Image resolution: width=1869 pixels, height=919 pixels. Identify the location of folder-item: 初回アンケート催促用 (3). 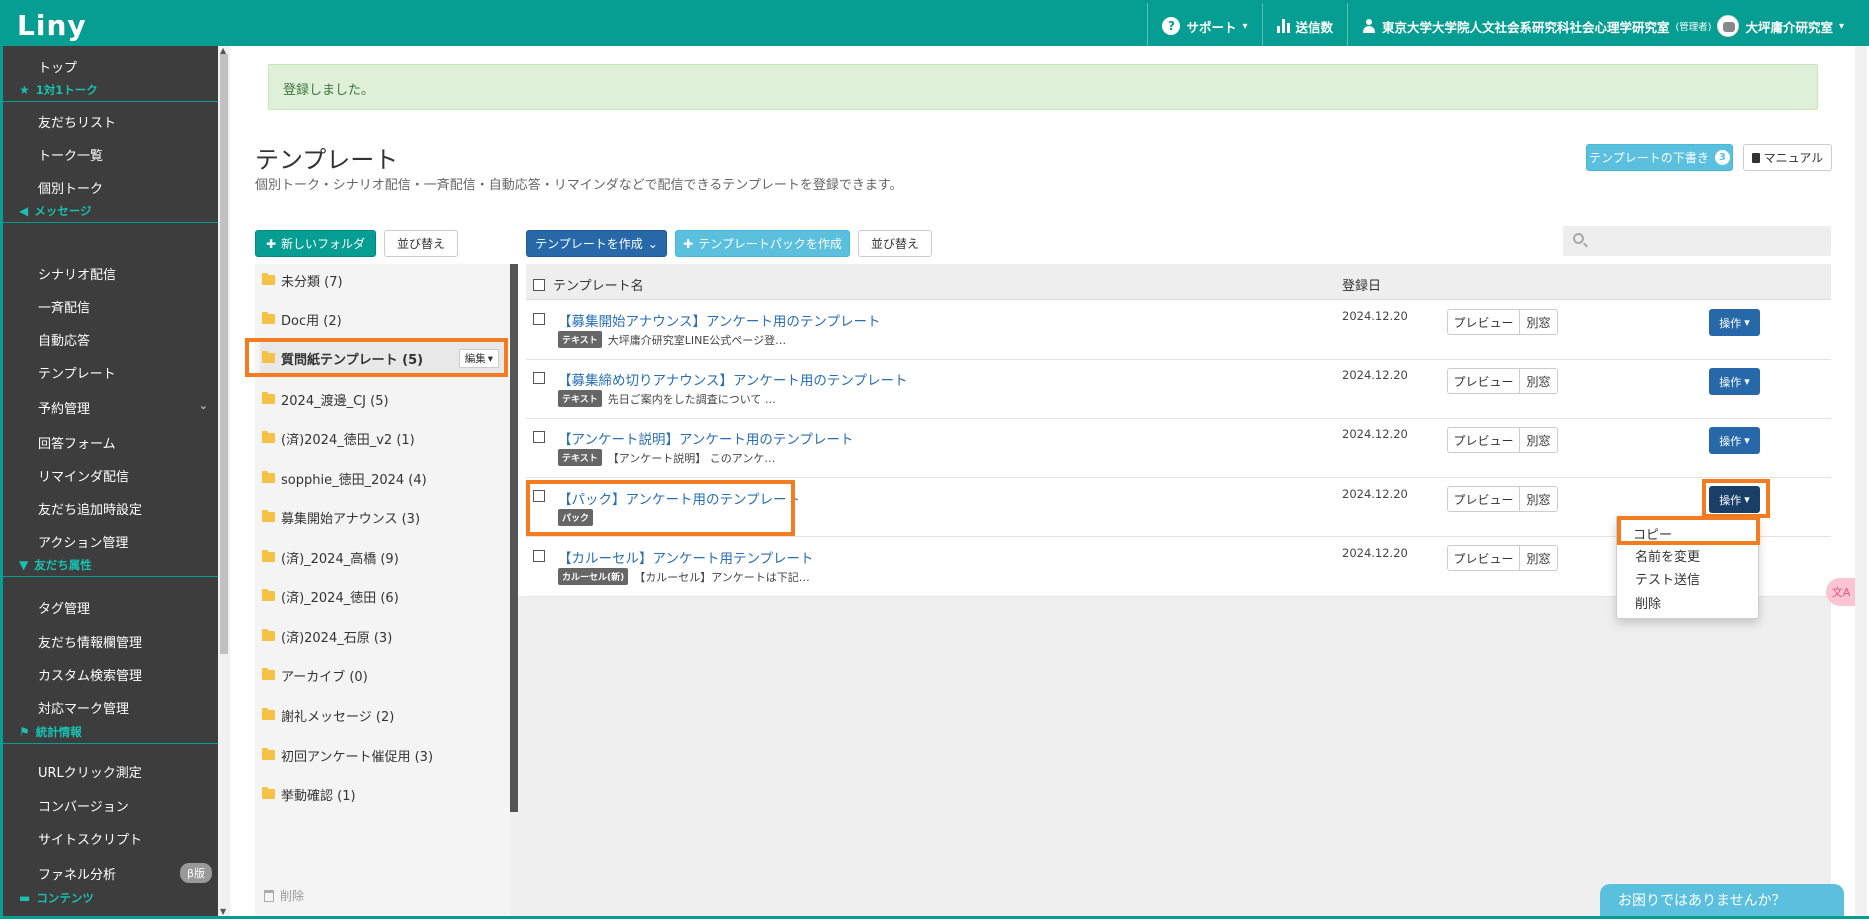
(382, 755).